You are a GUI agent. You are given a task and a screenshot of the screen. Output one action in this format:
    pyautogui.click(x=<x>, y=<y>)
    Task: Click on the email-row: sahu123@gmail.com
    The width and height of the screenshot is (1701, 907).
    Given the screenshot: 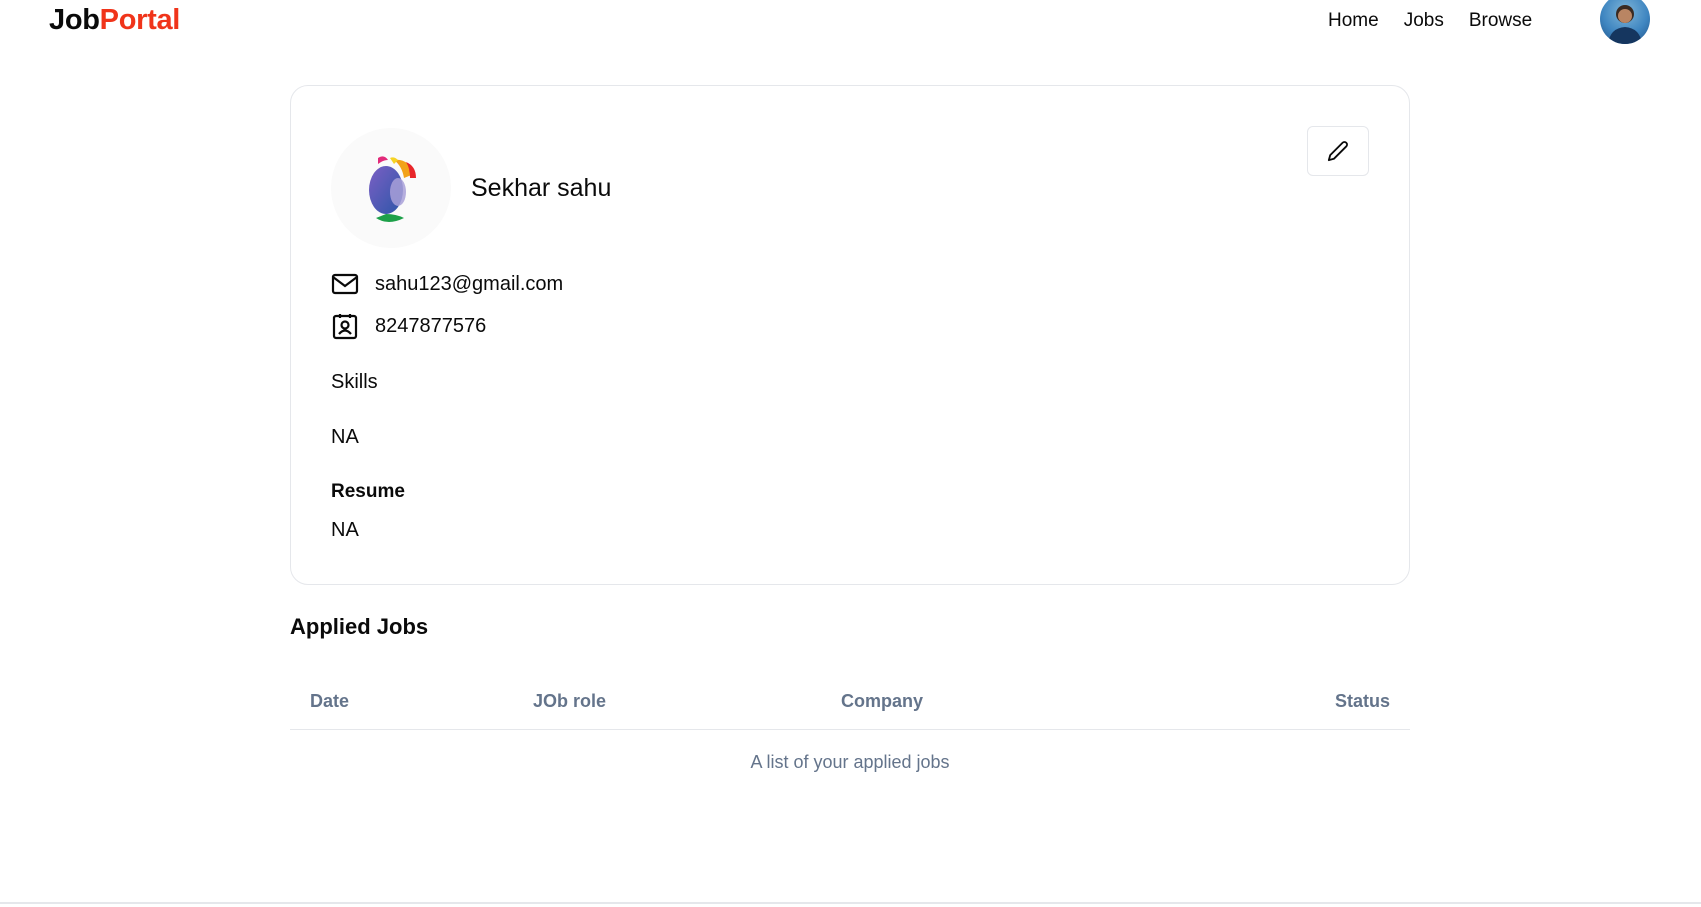 What is the action you would take?
    pyautogui.click(x=447, y=284)
    